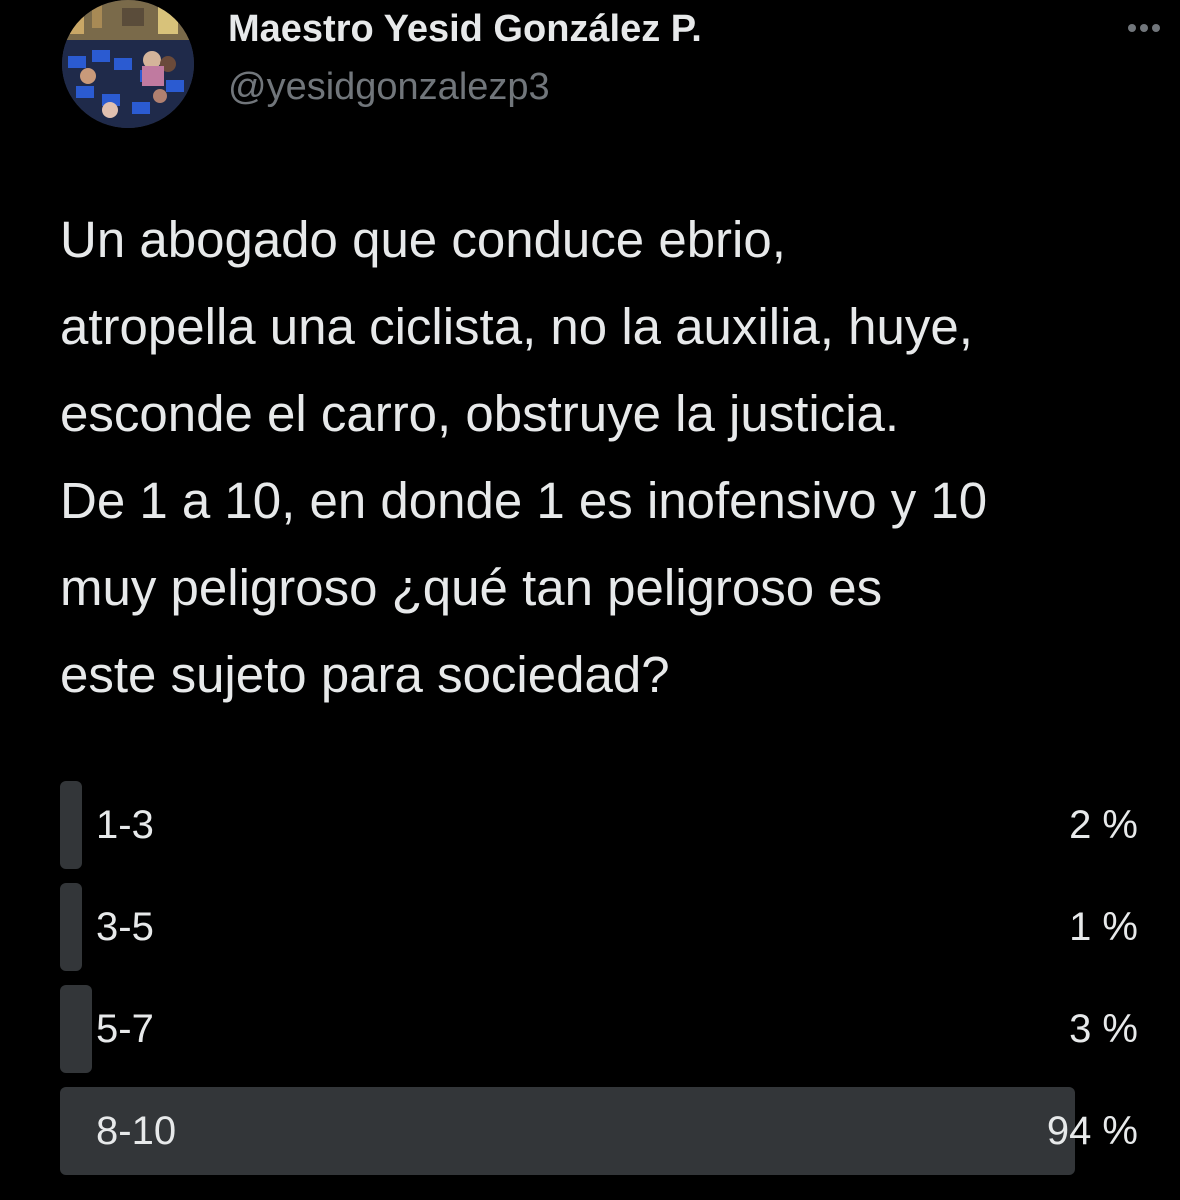  Describe the element at coordinates (1092, 1131) in the screenshot. I see `poll-option-percent: 94 %` at that location.